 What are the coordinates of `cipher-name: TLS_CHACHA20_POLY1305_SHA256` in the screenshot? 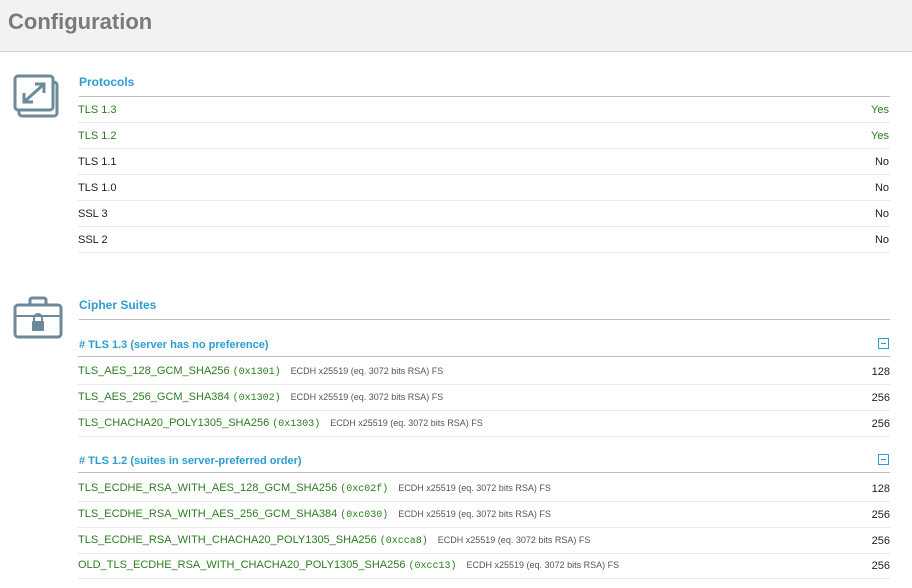 It's located at (174, 423).